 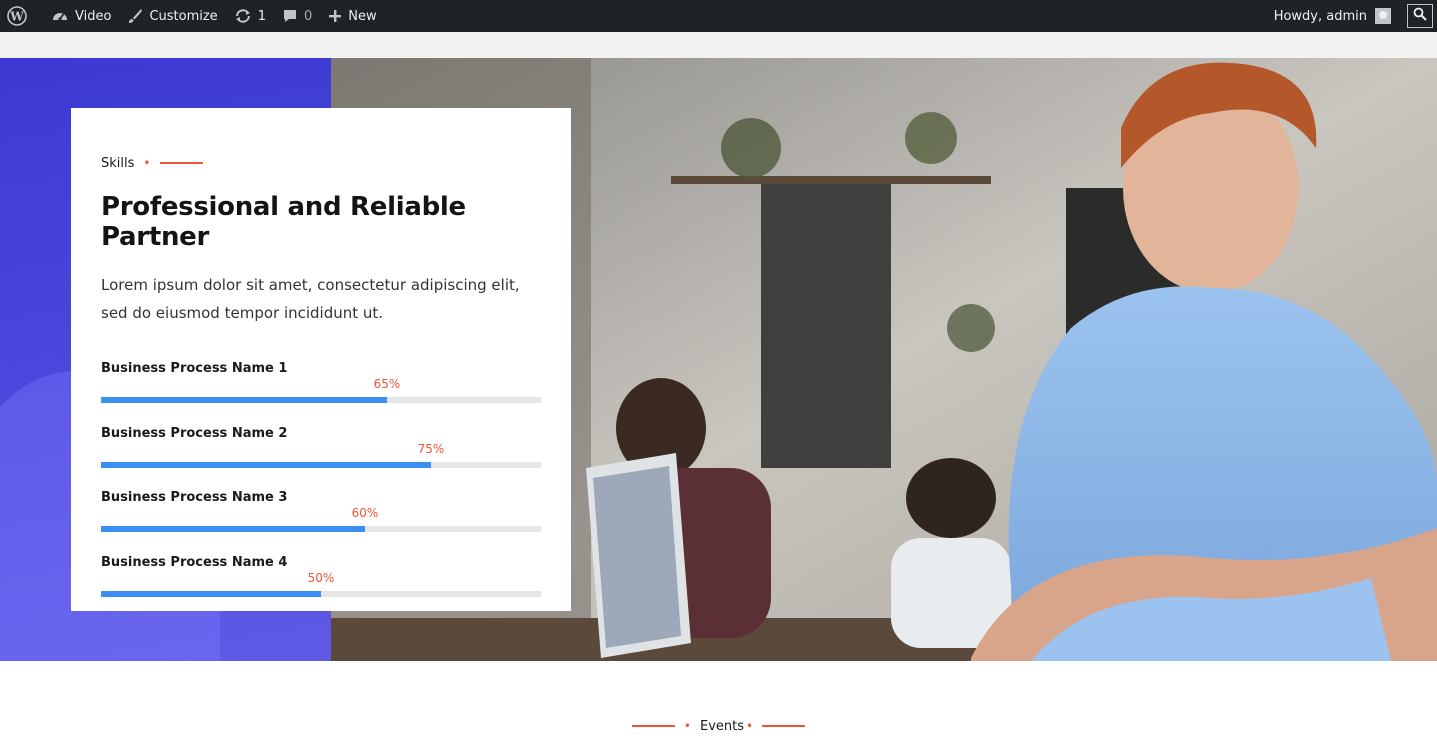 What do you see at coordinates (321, 522) in the screenshot?
I see `skill-item: Business Process Name 3 60%` at bounding box center [321, 522].